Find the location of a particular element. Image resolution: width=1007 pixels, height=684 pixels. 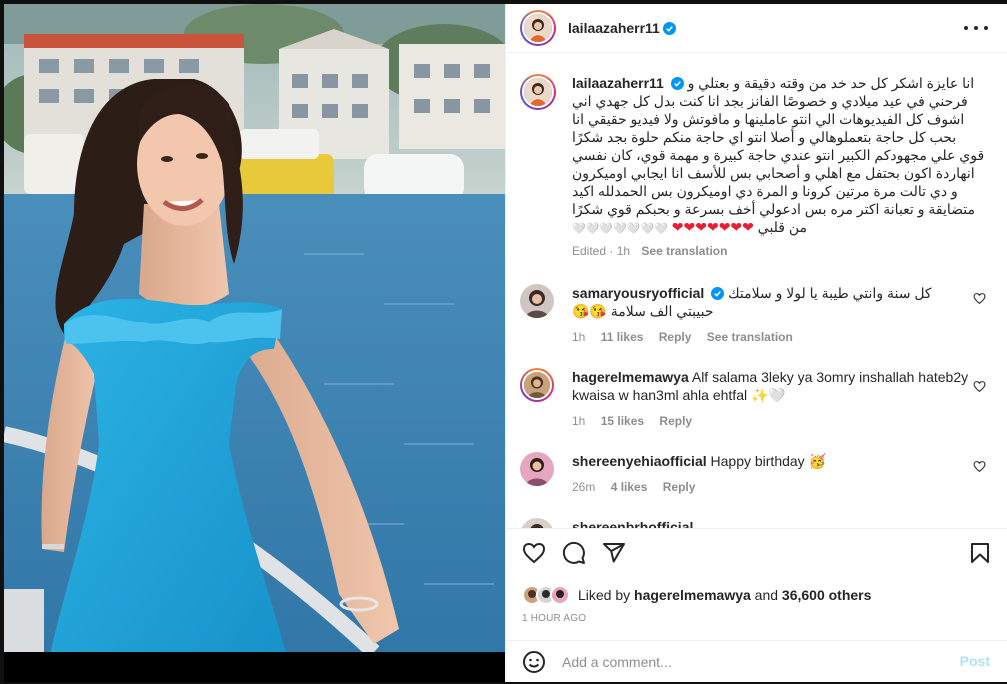

caption-hearts: ❤❤❤❤❤❤❤ is located at coordinates (712, 227).